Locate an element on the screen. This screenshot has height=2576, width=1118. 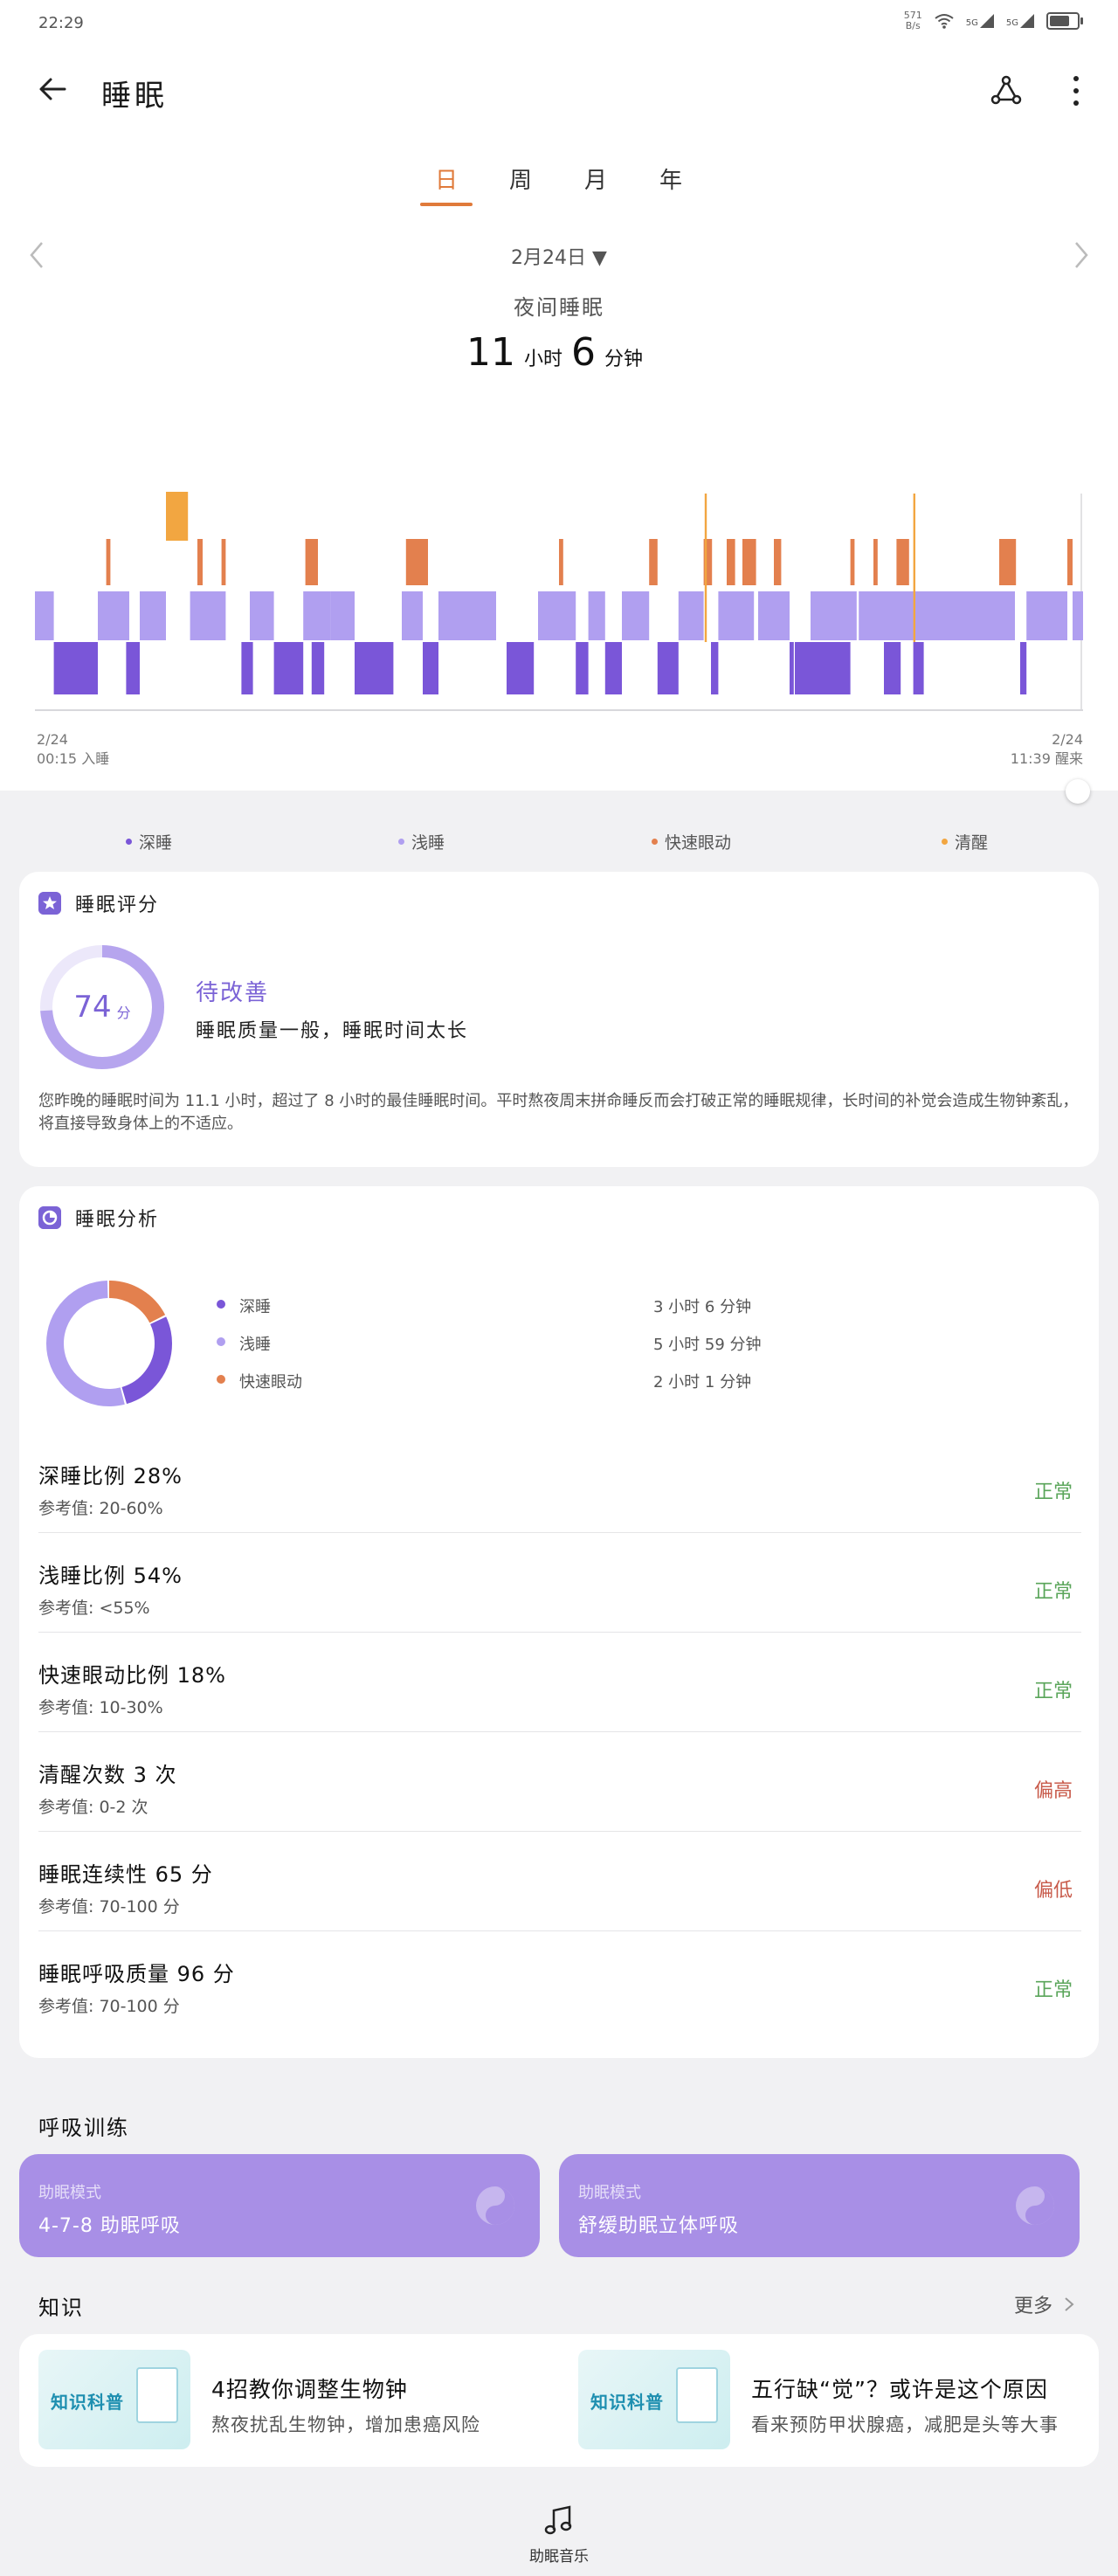
metric-row-rem: 快速眼动比例 18% 参考值: 10-30% 正常 is located at coordinates (559, 1682).